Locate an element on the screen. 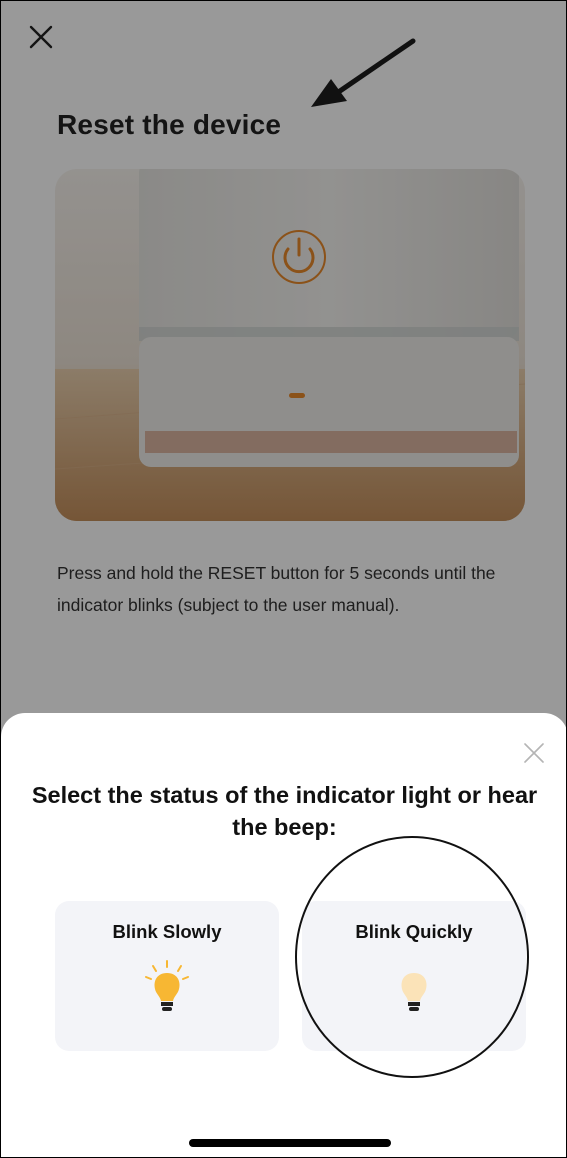 The image size is (567, 1158). option-label: Blink Slowly is located at coordinates (167, 931).